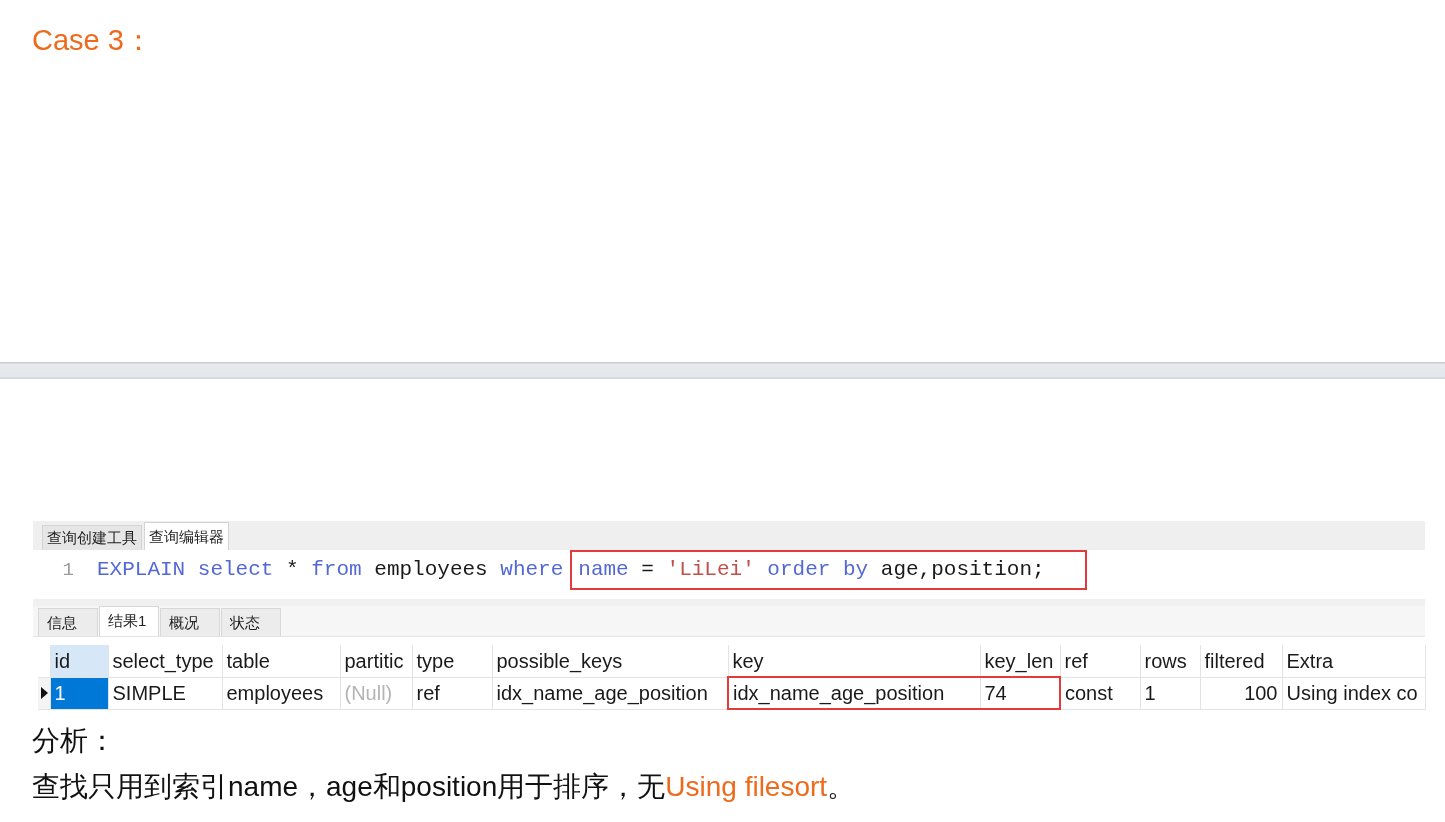 The height and width of the screenshot is (822, 1445). Describe the element at coordinates (67, 570) in the screenshot. I see `line-number: 1` at that location.